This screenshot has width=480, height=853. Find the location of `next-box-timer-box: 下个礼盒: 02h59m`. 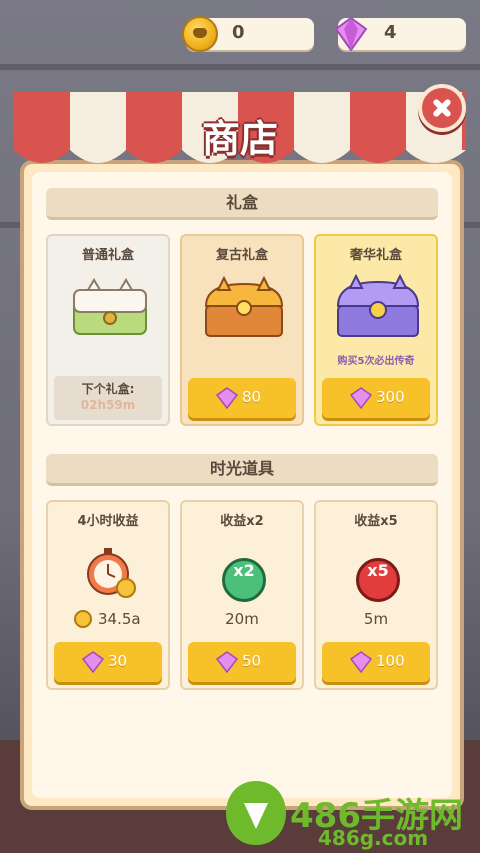

next-box-timer-box: 下个礼盒: 02h59m is located at coordinates (108, 398).